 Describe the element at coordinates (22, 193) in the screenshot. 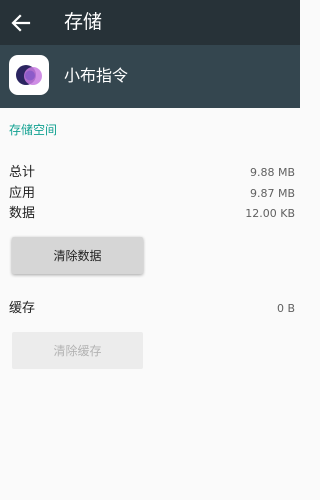

I see `app-size-label: 应用` at that location.